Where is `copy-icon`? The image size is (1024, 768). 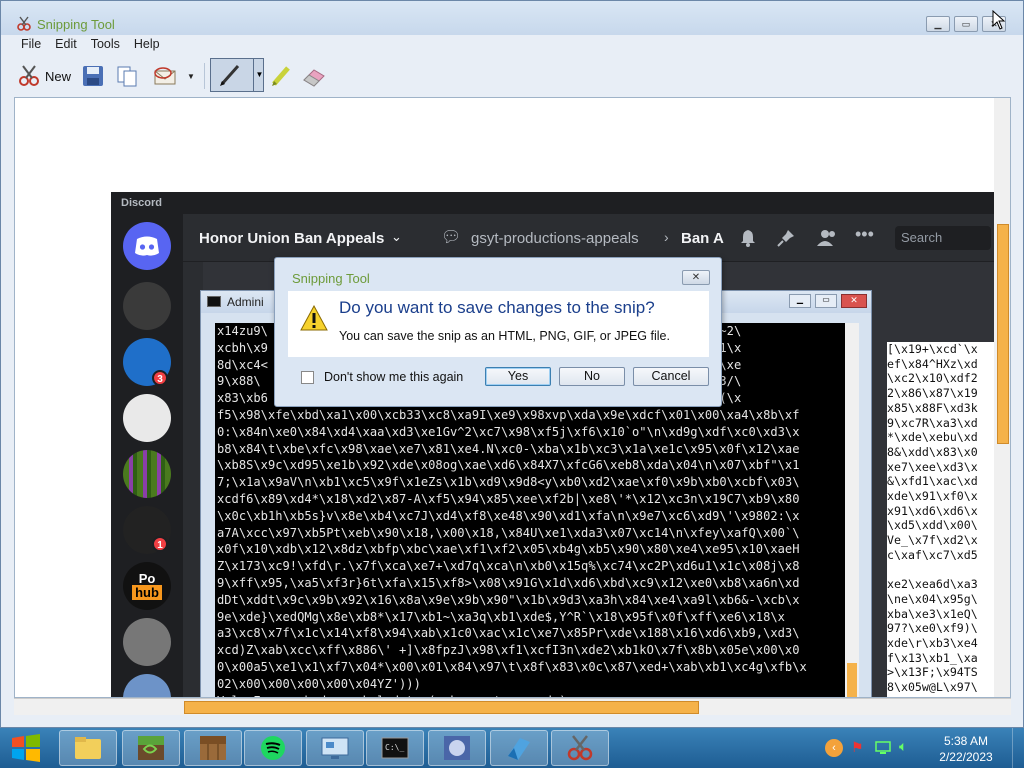
copy-icon is located at coordinates (127, 76).